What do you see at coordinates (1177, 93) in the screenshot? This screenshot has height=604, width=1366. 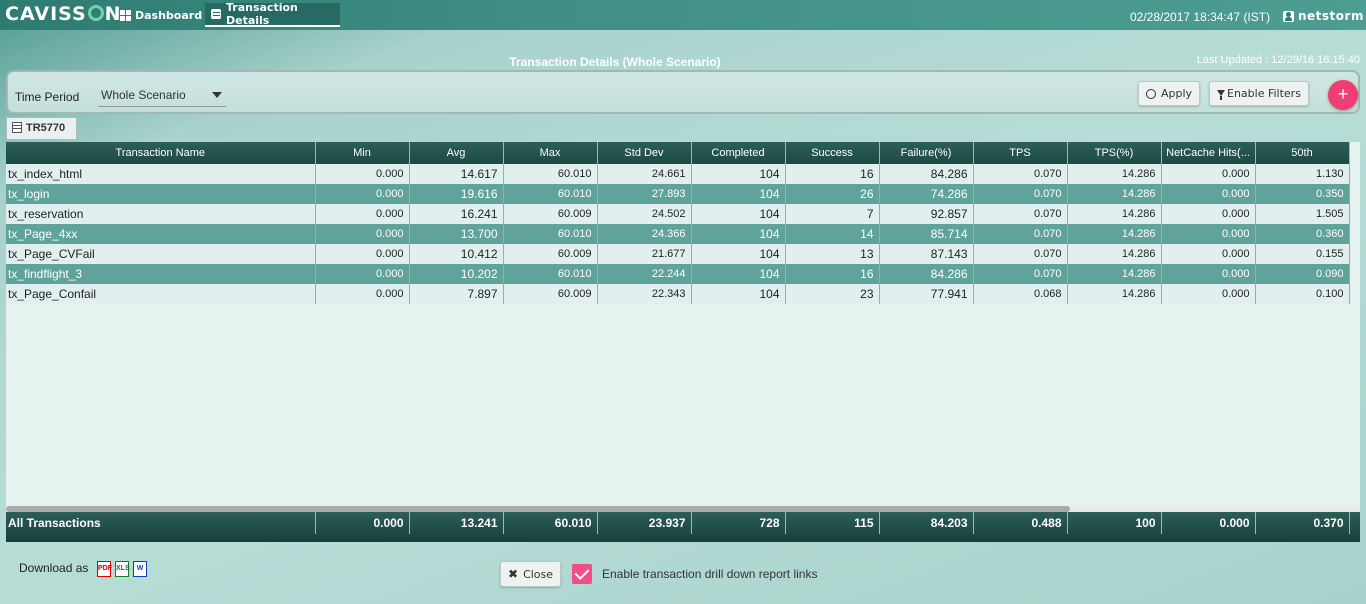 I see `apply-label: Apply` at bounding box center [1177, 93].